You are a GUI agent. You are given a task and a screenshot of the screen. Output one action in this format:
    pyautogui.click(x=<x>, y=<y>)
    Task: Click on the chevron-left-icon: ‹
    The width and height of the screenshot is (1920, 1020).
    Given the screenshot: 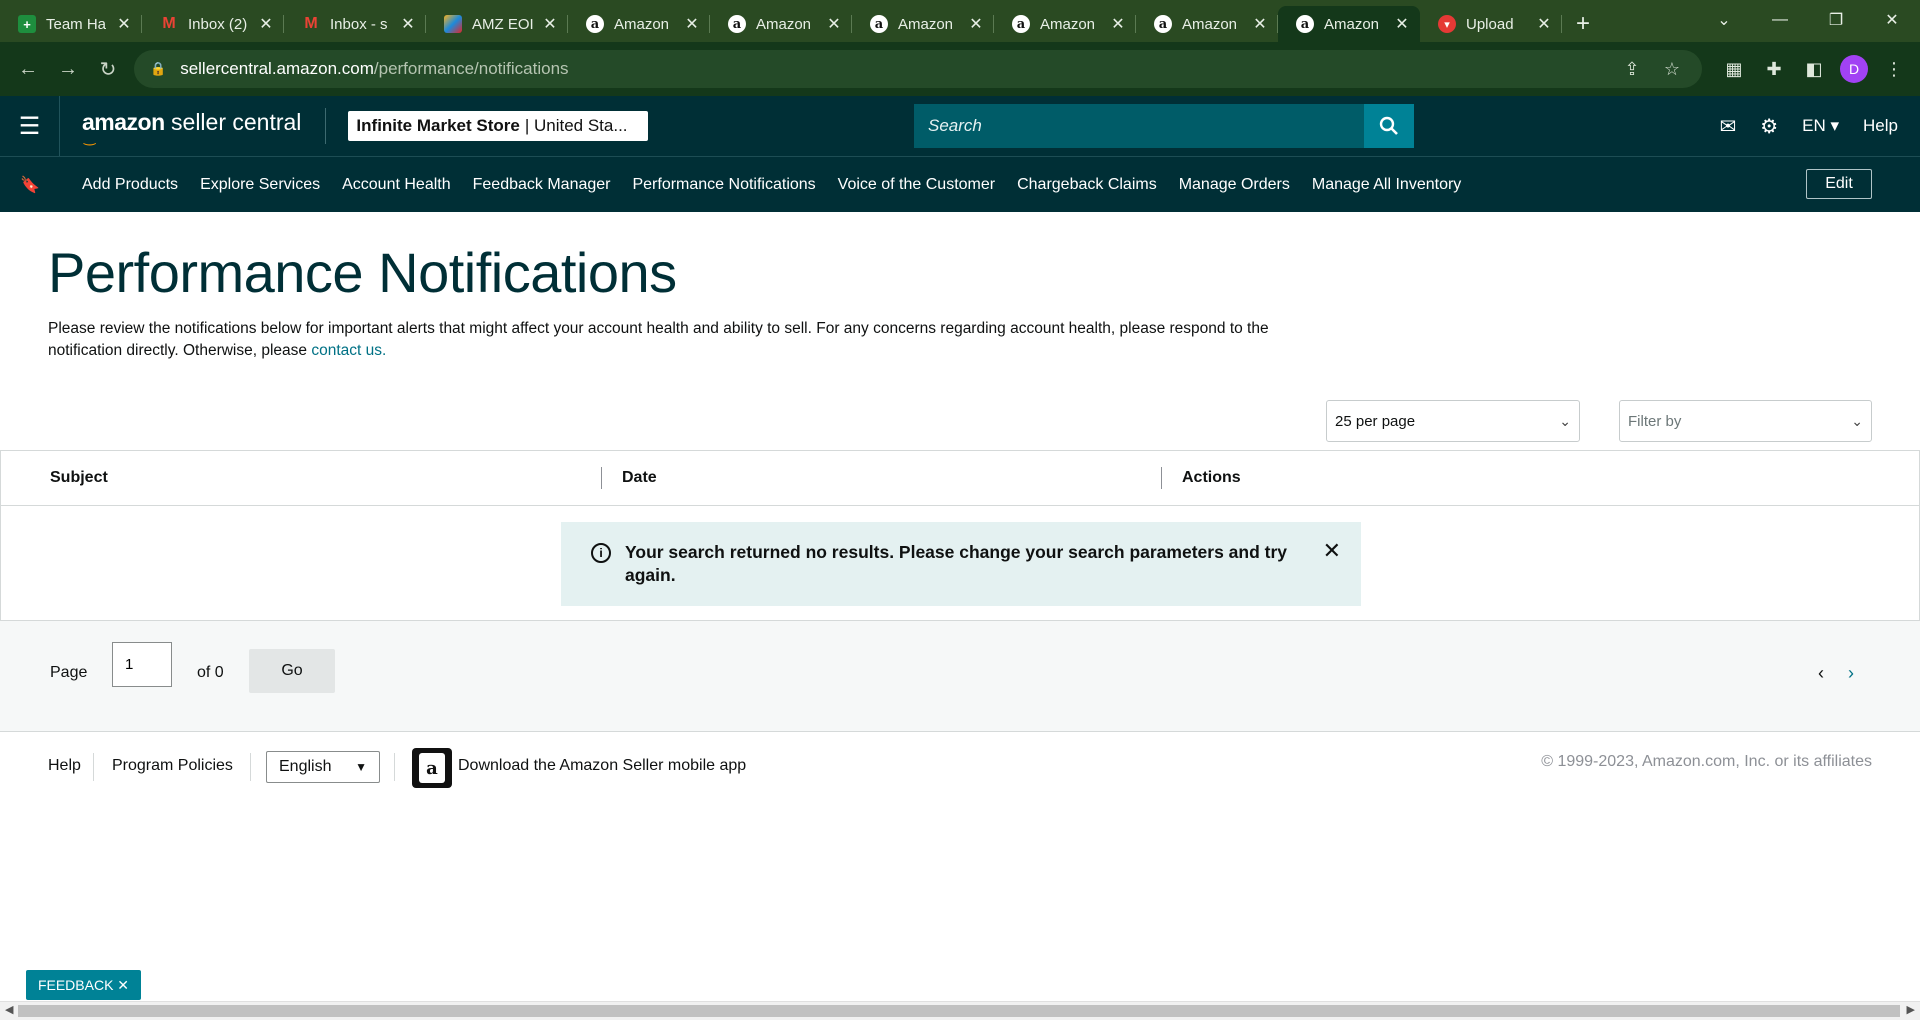 What is the action you would take?
    pyautogui.click(x=1821, y=673)
    